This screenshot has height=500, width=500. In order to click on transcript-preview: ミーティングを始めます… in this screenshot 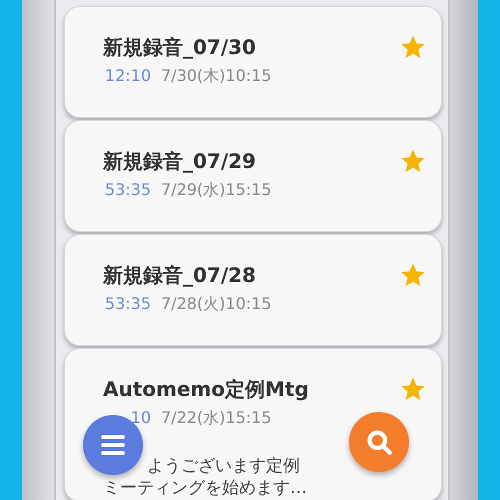, I will do `click(205, 488)`.